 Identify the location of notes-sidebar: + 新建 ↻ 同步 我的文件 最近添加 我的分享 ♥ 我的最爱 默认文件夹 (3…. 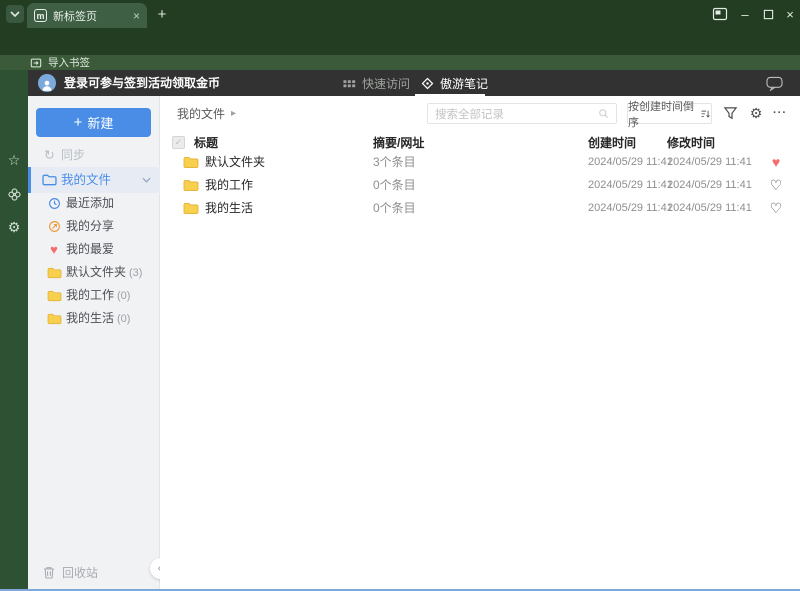
(99, 343).